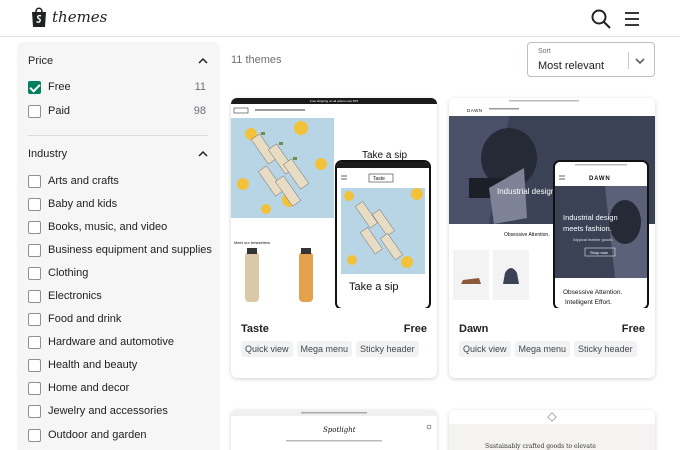 The width and height of the screenshot is (680, 450). What do you see at coordinates (632, 19) in the screenshot?
I see `hamburger-menu-icon` at bounding box center [632, 19].